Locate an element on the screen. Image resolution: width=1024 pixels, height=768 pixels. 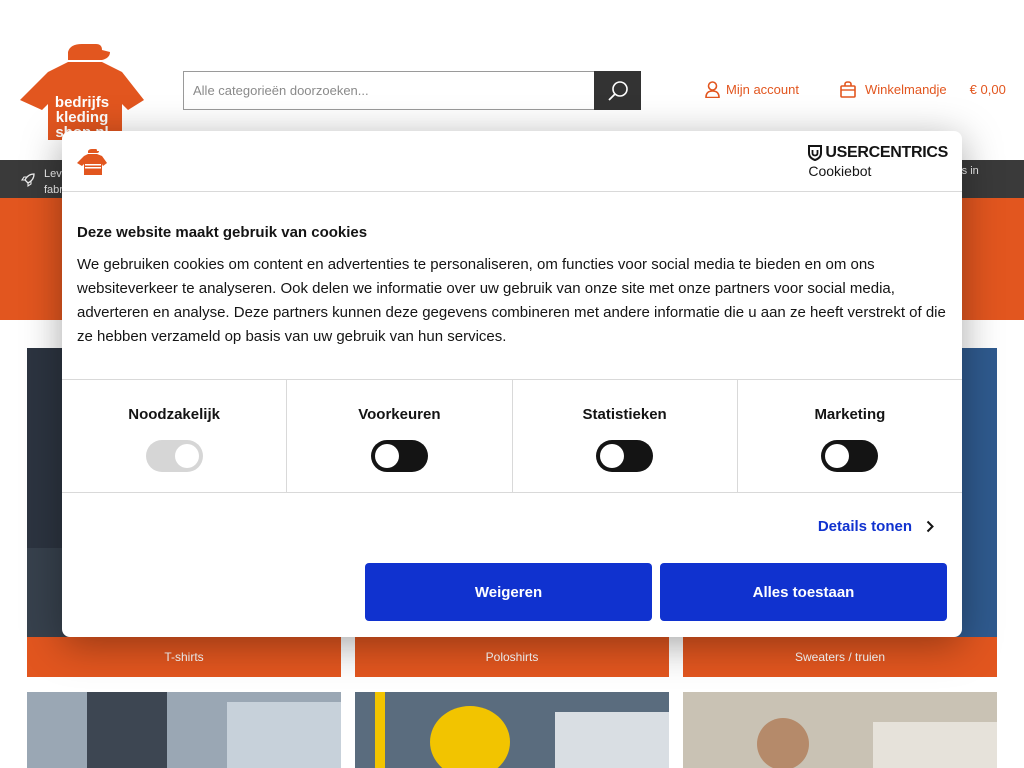
toggle-necessary: Noodzakelijk is located at coordinates (175, 436).